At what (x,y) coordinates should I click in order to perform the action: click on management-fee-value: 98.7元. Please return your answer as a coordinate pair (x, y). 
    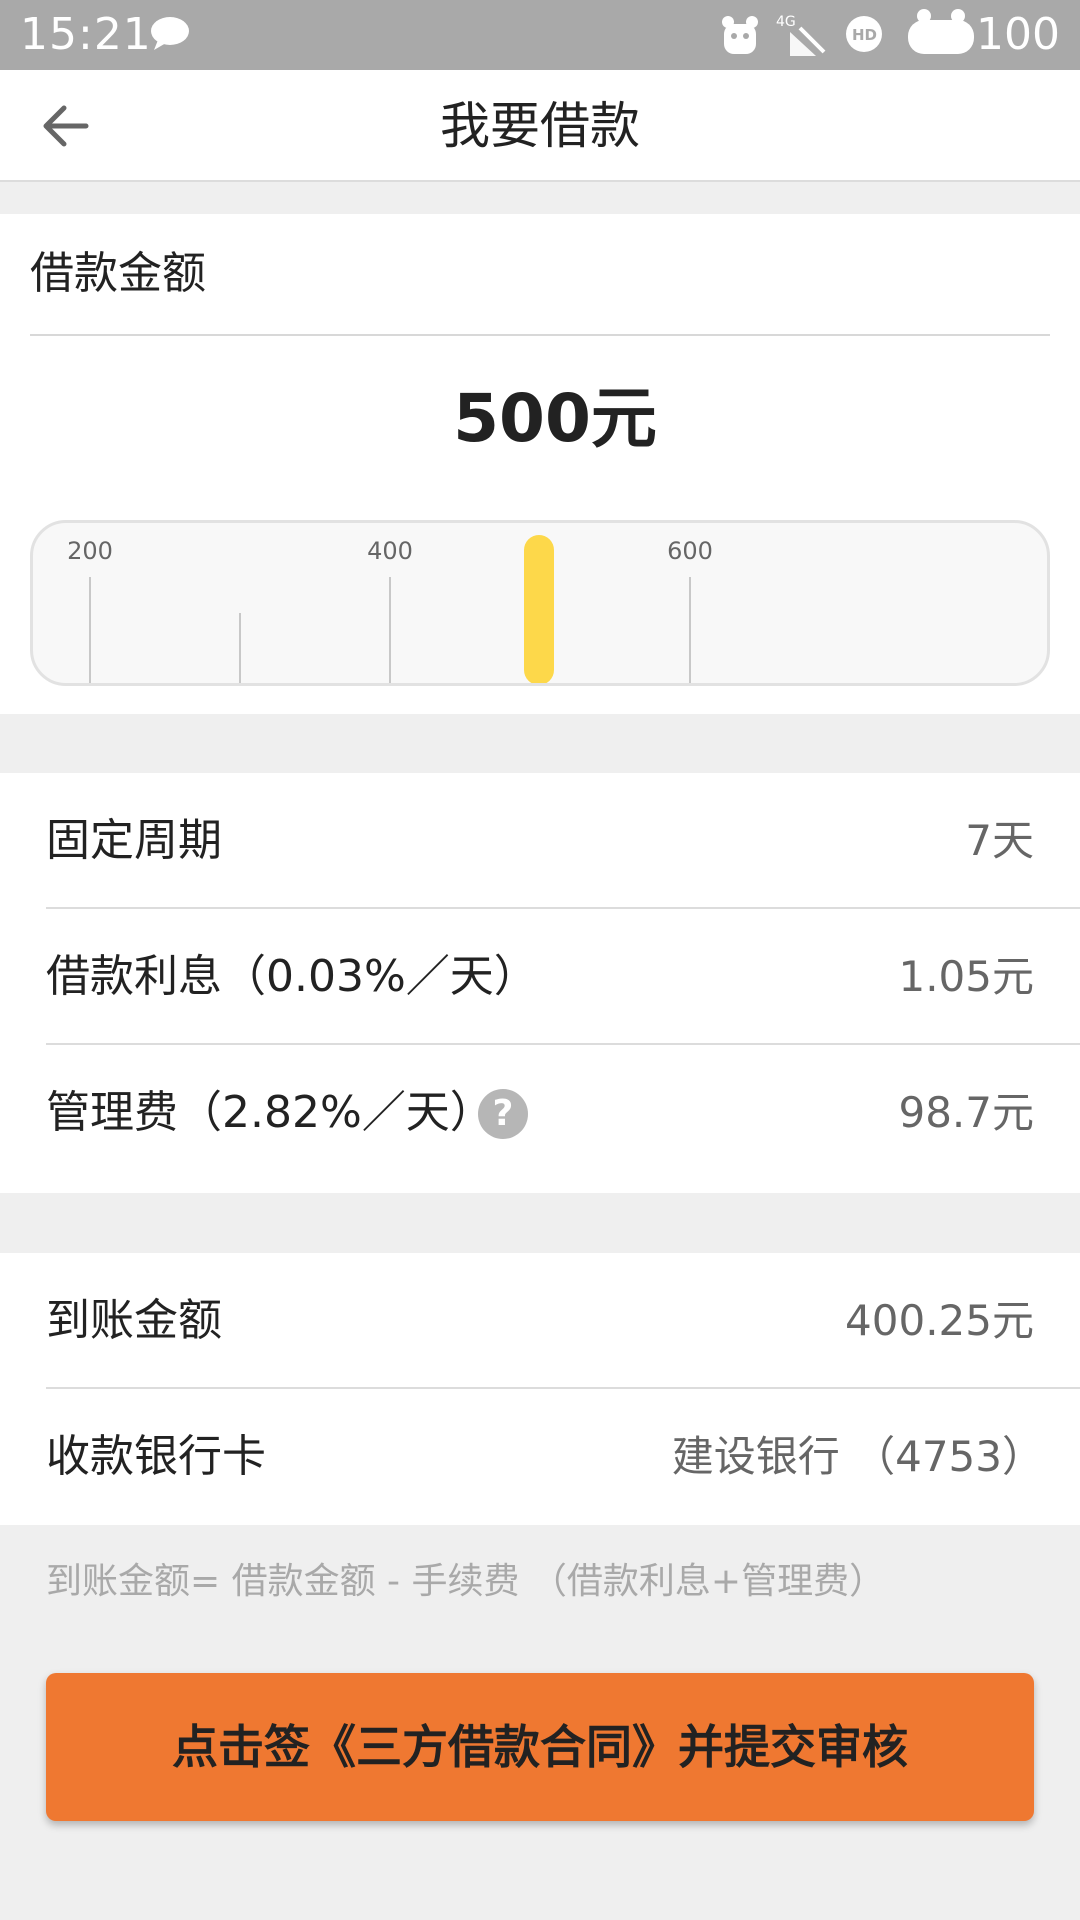
    Looking at the image, I should click on (966, 1112).